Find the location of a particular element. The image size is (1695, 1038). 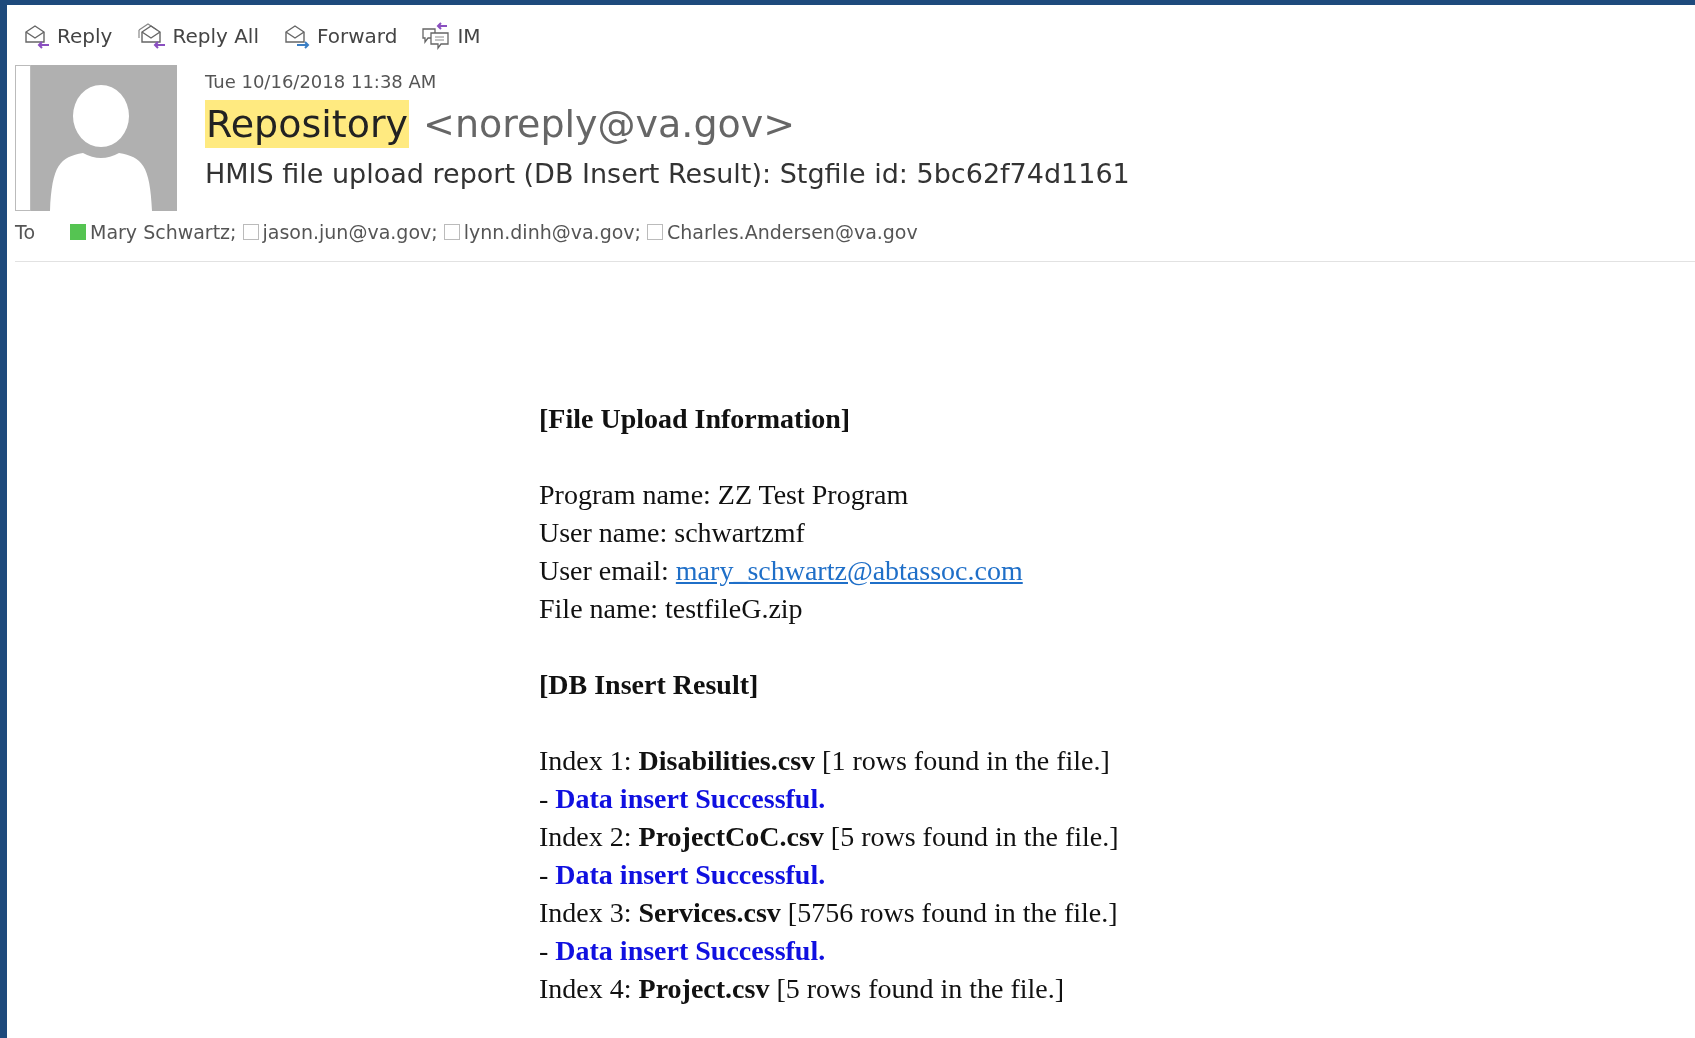

toolbar-button: Reply is located at coordinates (68, 36).